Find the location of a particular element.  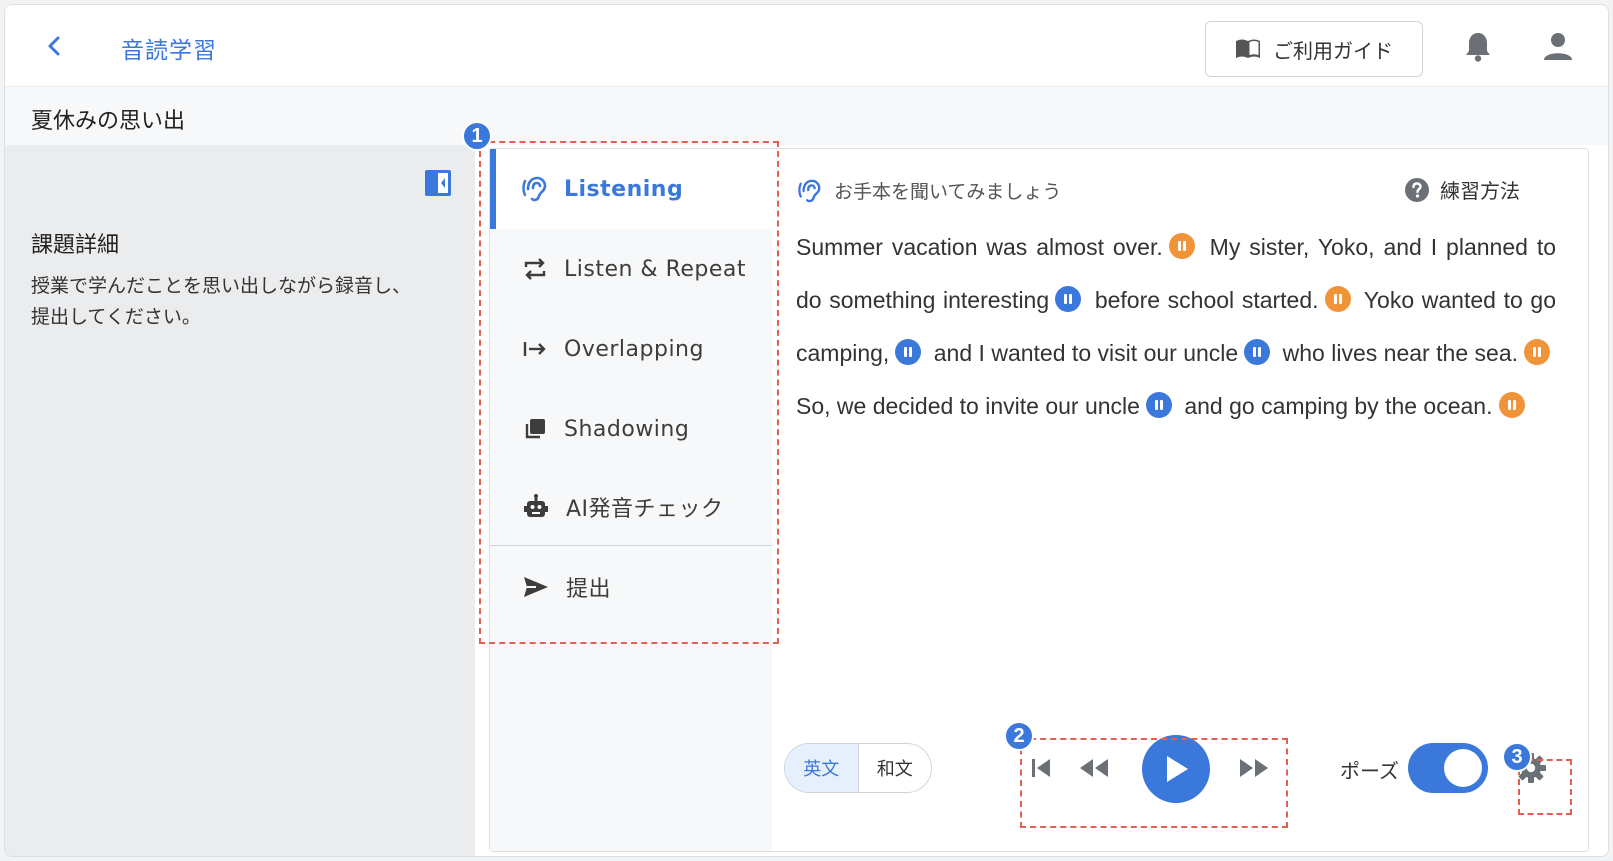

nav-label-shadowing: Shadowing is located at coordinates (627, 429).